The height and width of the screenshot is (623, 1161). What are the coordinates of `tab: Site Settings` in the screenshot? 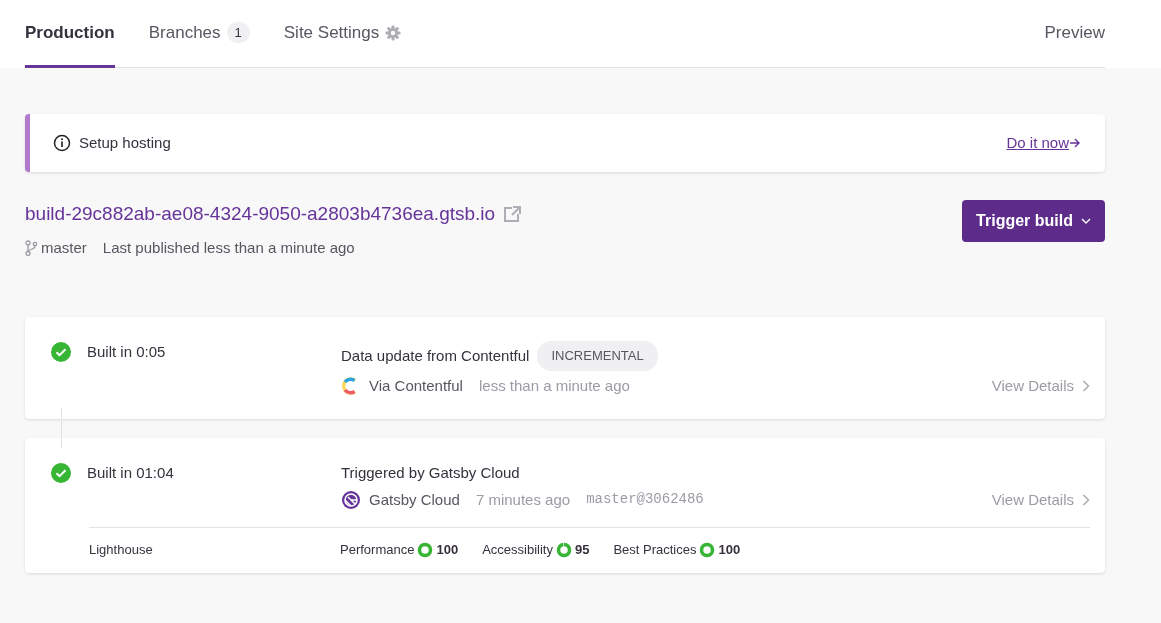 It's located at (342, 34).